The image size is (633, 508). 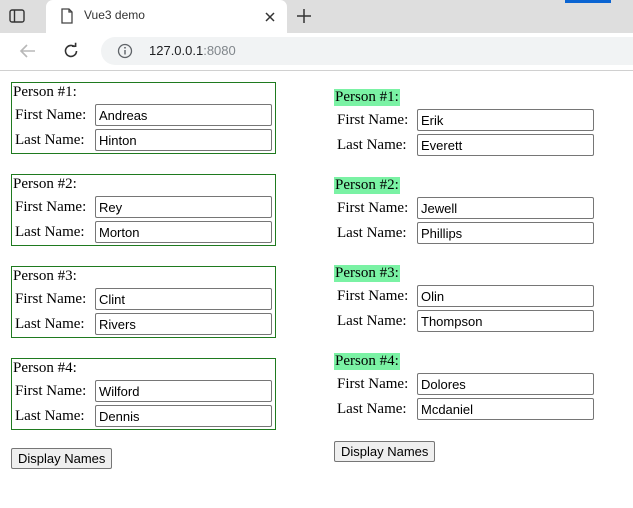 What do you see at coordinates (304, 16) in the screenshot?
I see `new-tab-icon` at bounding box center [304, 16].